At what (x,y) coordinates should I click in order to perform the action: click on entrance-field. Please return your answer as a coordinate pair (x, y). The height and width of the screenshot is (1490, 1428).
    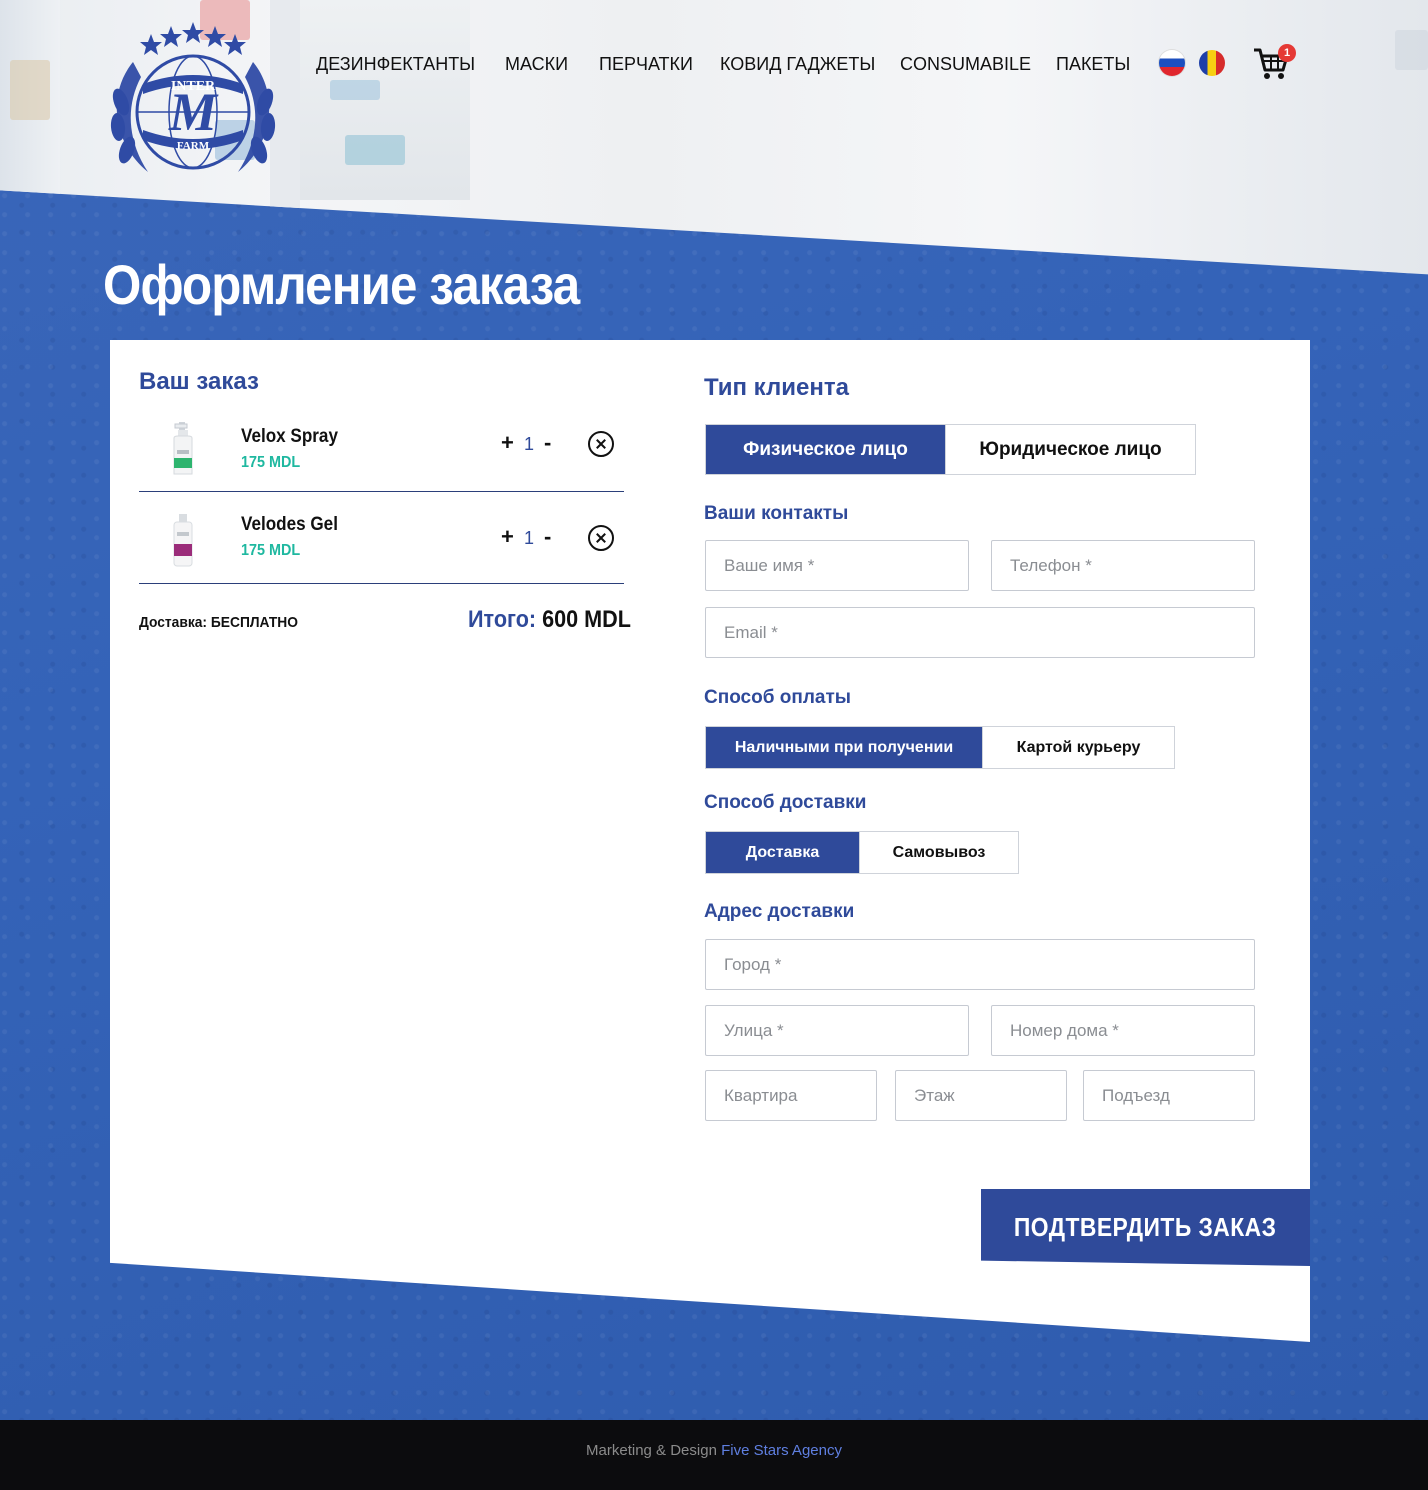
    Looking at the image, I should click on (1169, 1095).